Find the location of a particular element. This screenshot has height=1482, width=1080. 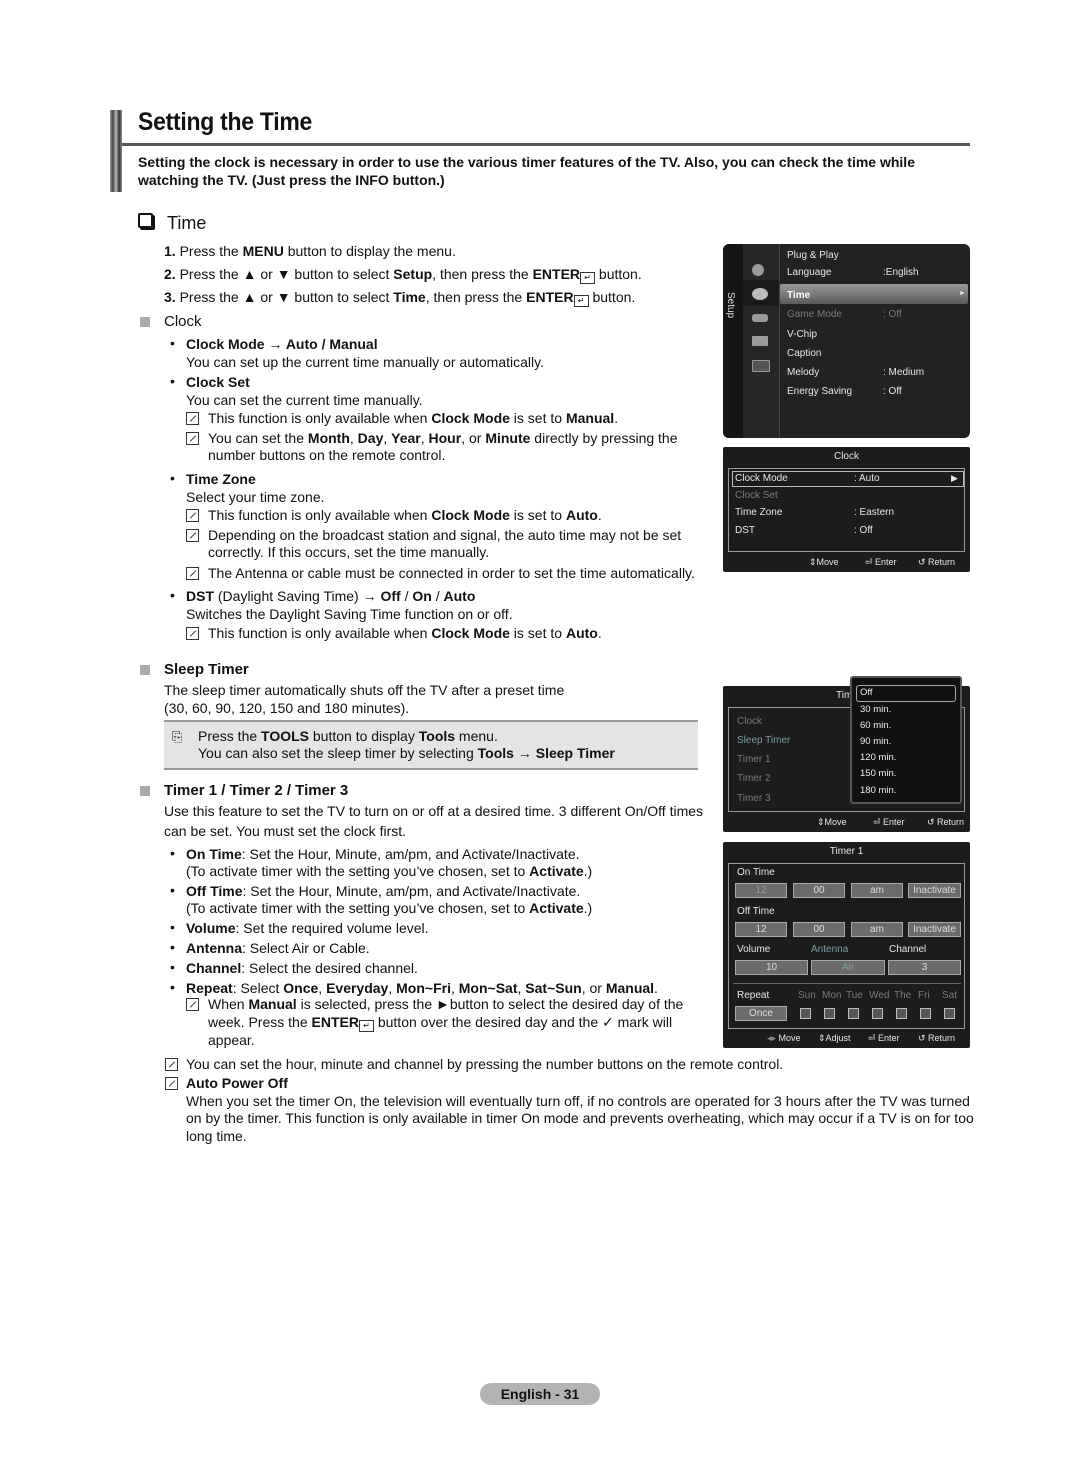

channel-label: Channel is located at coordinates (908, 949).